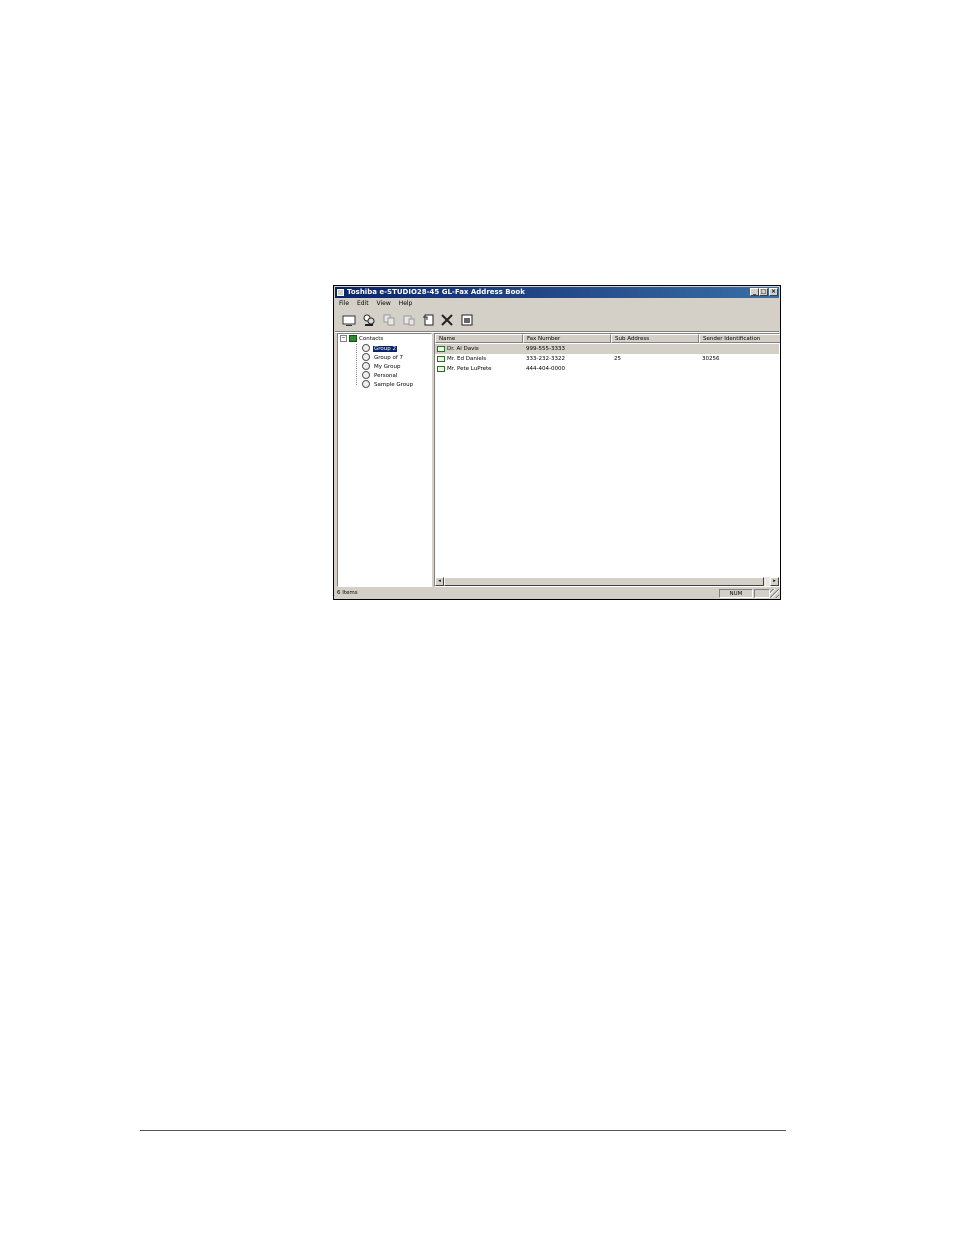 The height and width of the screenshot is (1235, 954). What do you see at coordinates (389, 319) in the screenshot?
I see `copy-icon` at bounding box center [389, 319].